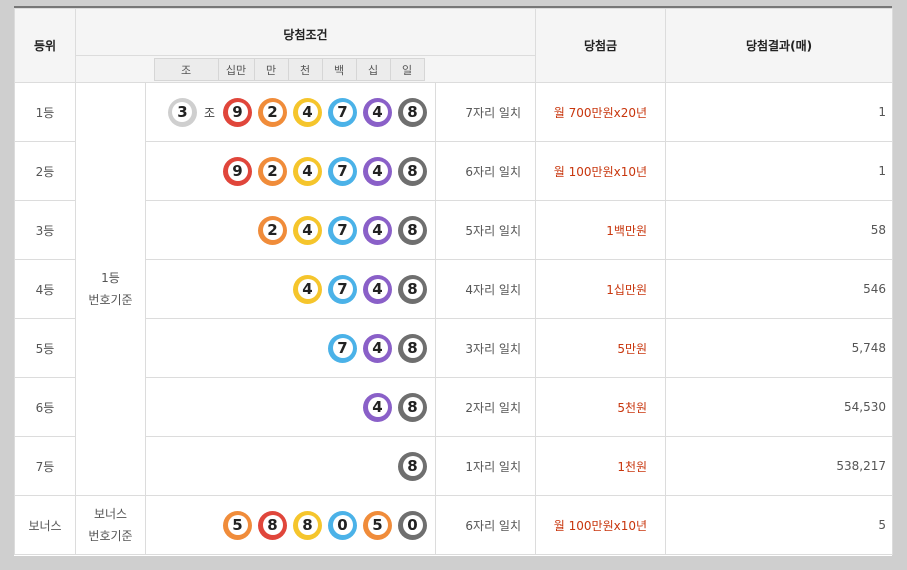 The image size is (907, 570). Describe the element at coordinates (454, 525) in the screenshot. I see `table-row: 보너스 보너스 번호기준 5 8 8 0 5 0 6자리 일치 월 100만원x10년 5` at that location.